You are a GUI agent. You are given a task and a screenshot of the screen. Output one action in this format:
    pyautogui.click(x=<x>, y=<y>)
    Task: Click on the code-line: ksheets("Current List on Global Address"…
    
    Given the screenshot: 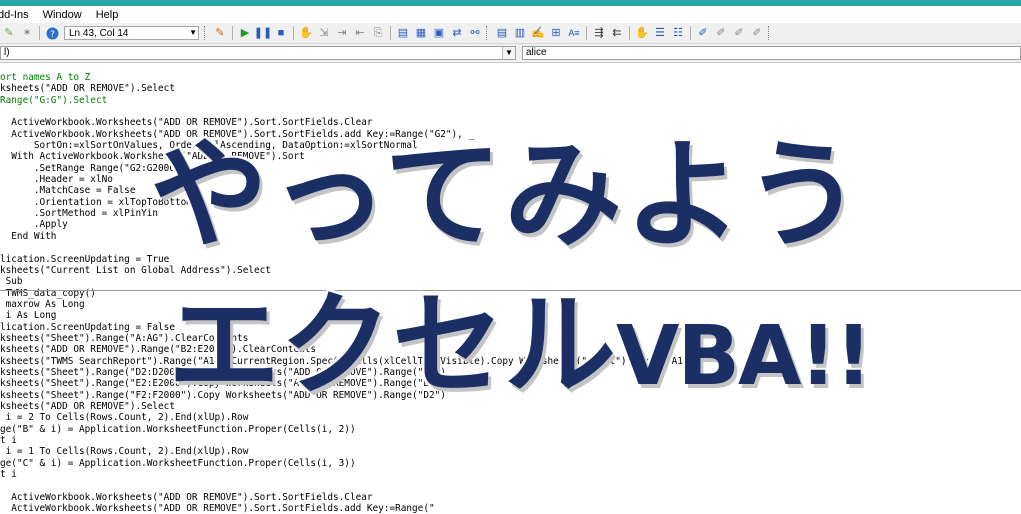 What is the action you would take?
    pyautogui.click(x=510, y=270)
    